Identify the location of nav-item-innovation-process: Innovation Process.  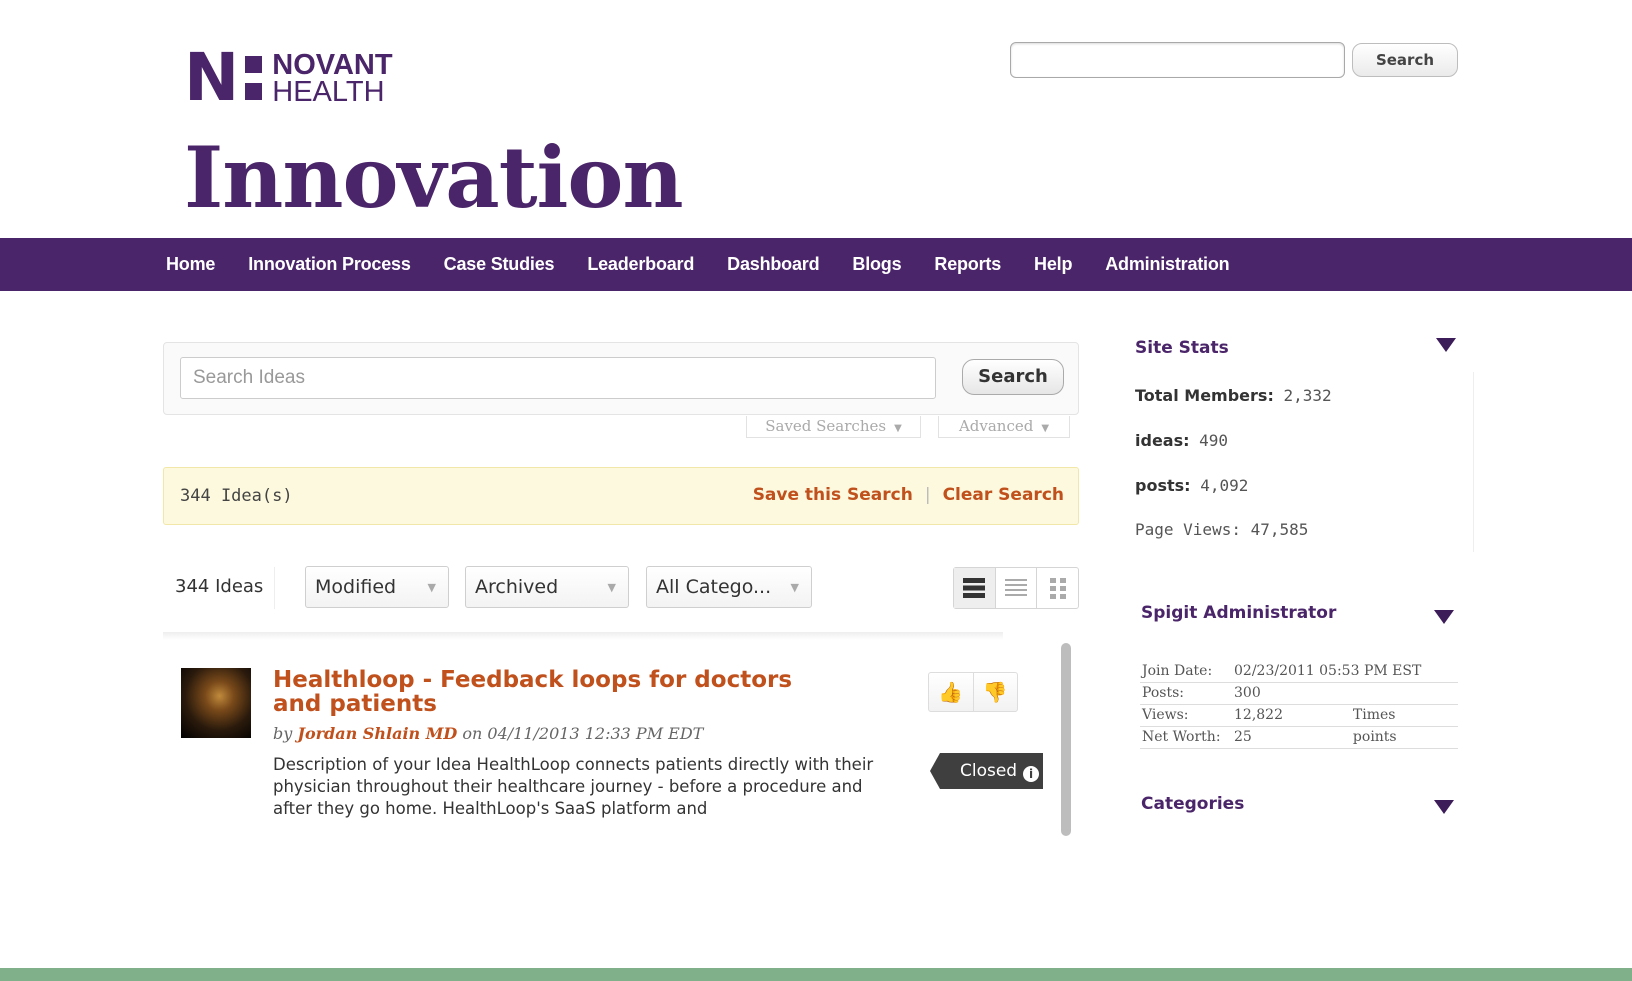
(329, 264).